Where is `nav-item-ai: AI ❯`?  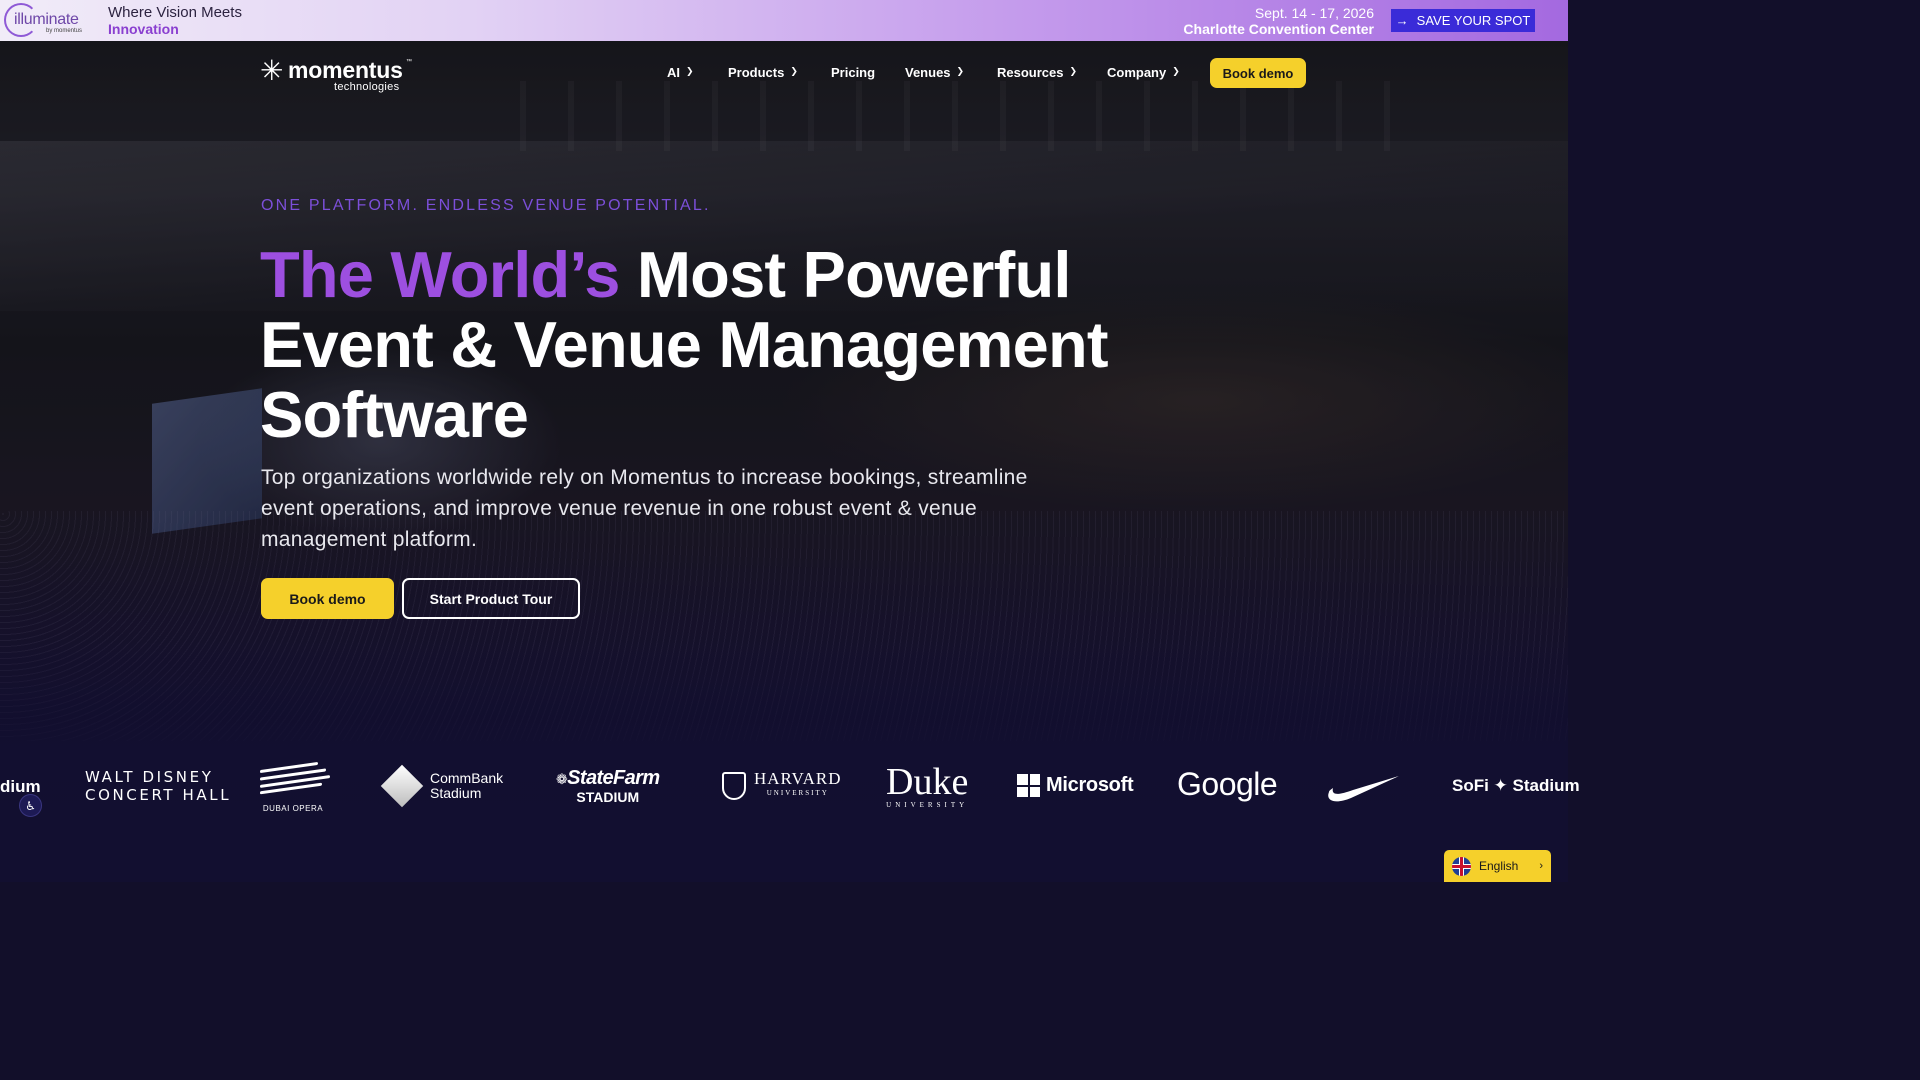 nav-item-ai: AI ❯ is located at coordinates (680, 72).